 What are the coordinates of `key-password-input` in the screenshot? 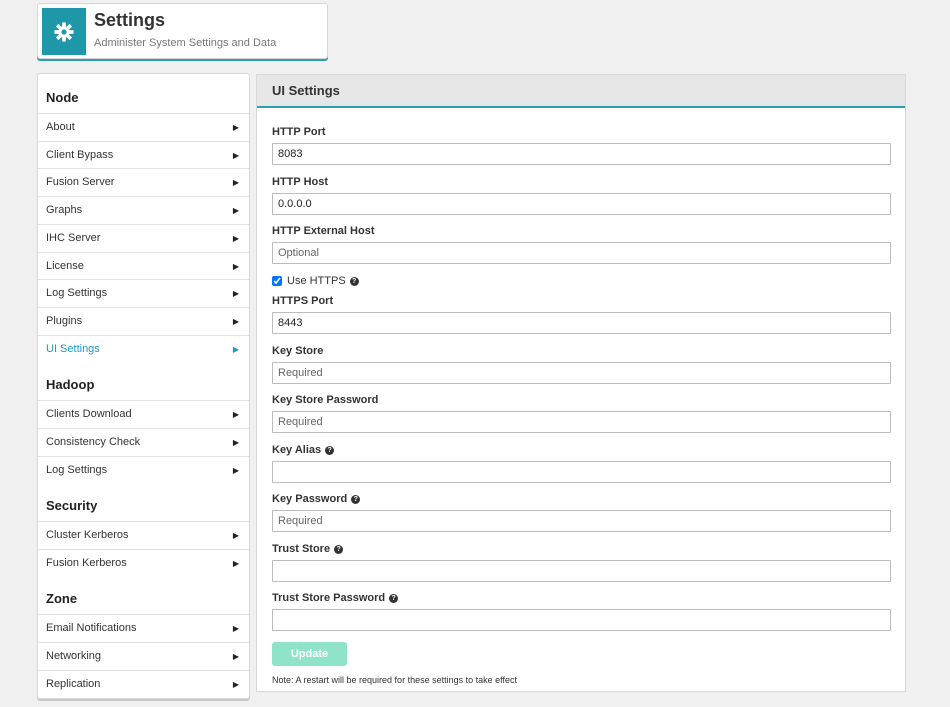 It's located at (581, 521).